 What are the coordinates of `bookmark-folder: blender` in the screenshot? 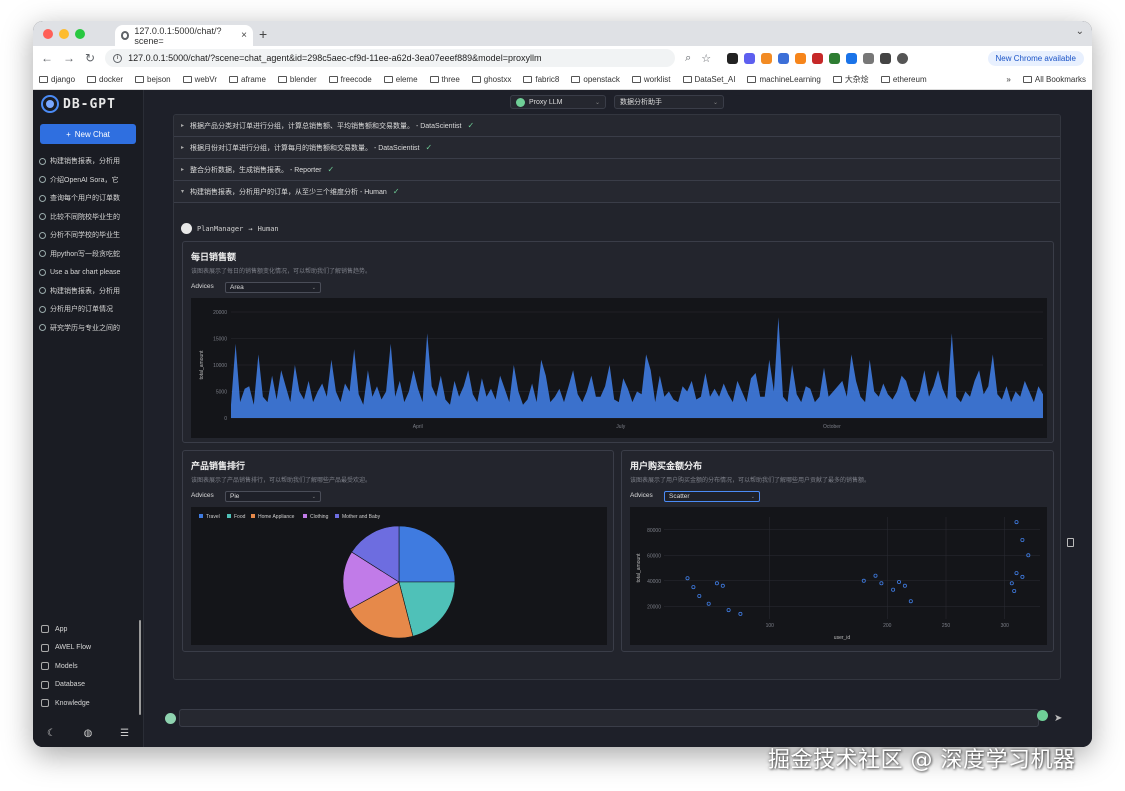 It's located at (297, 79).